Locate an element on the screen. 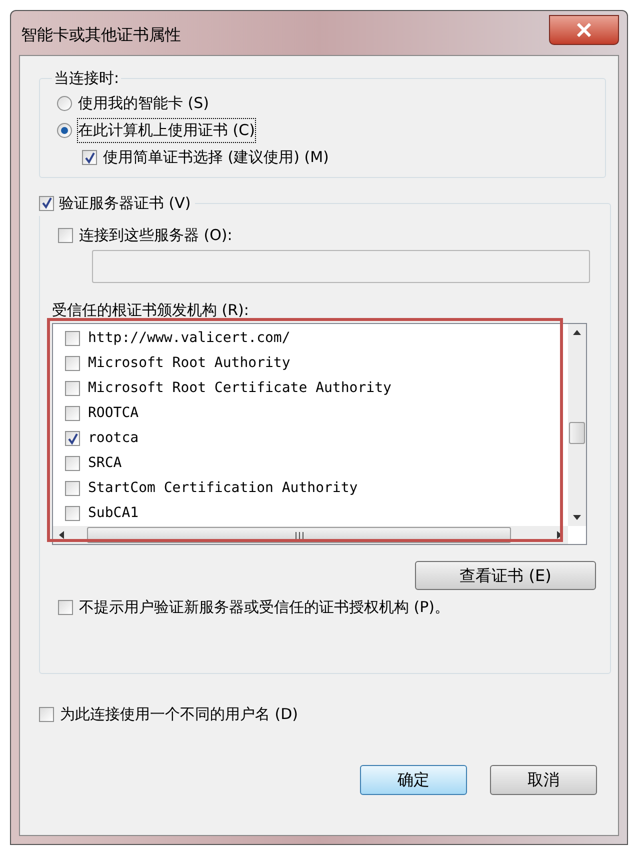 The image size is (633, 852). view-certificate-button: 查看证书 (E) is located at coordinates (505, 575).